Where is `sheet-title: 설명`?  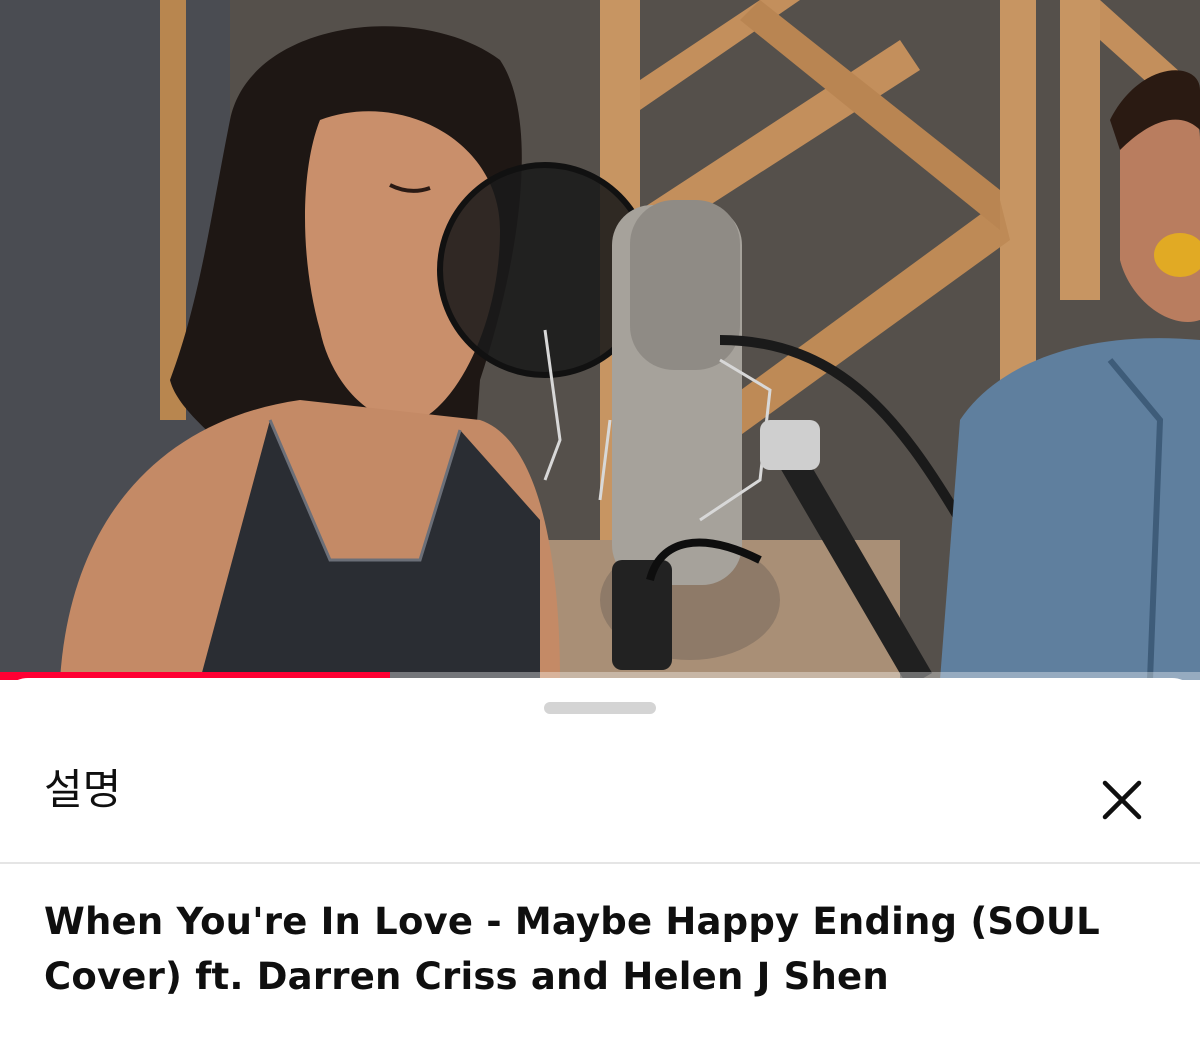 sheet-title: 설명 is located at coordinates (83, 789).